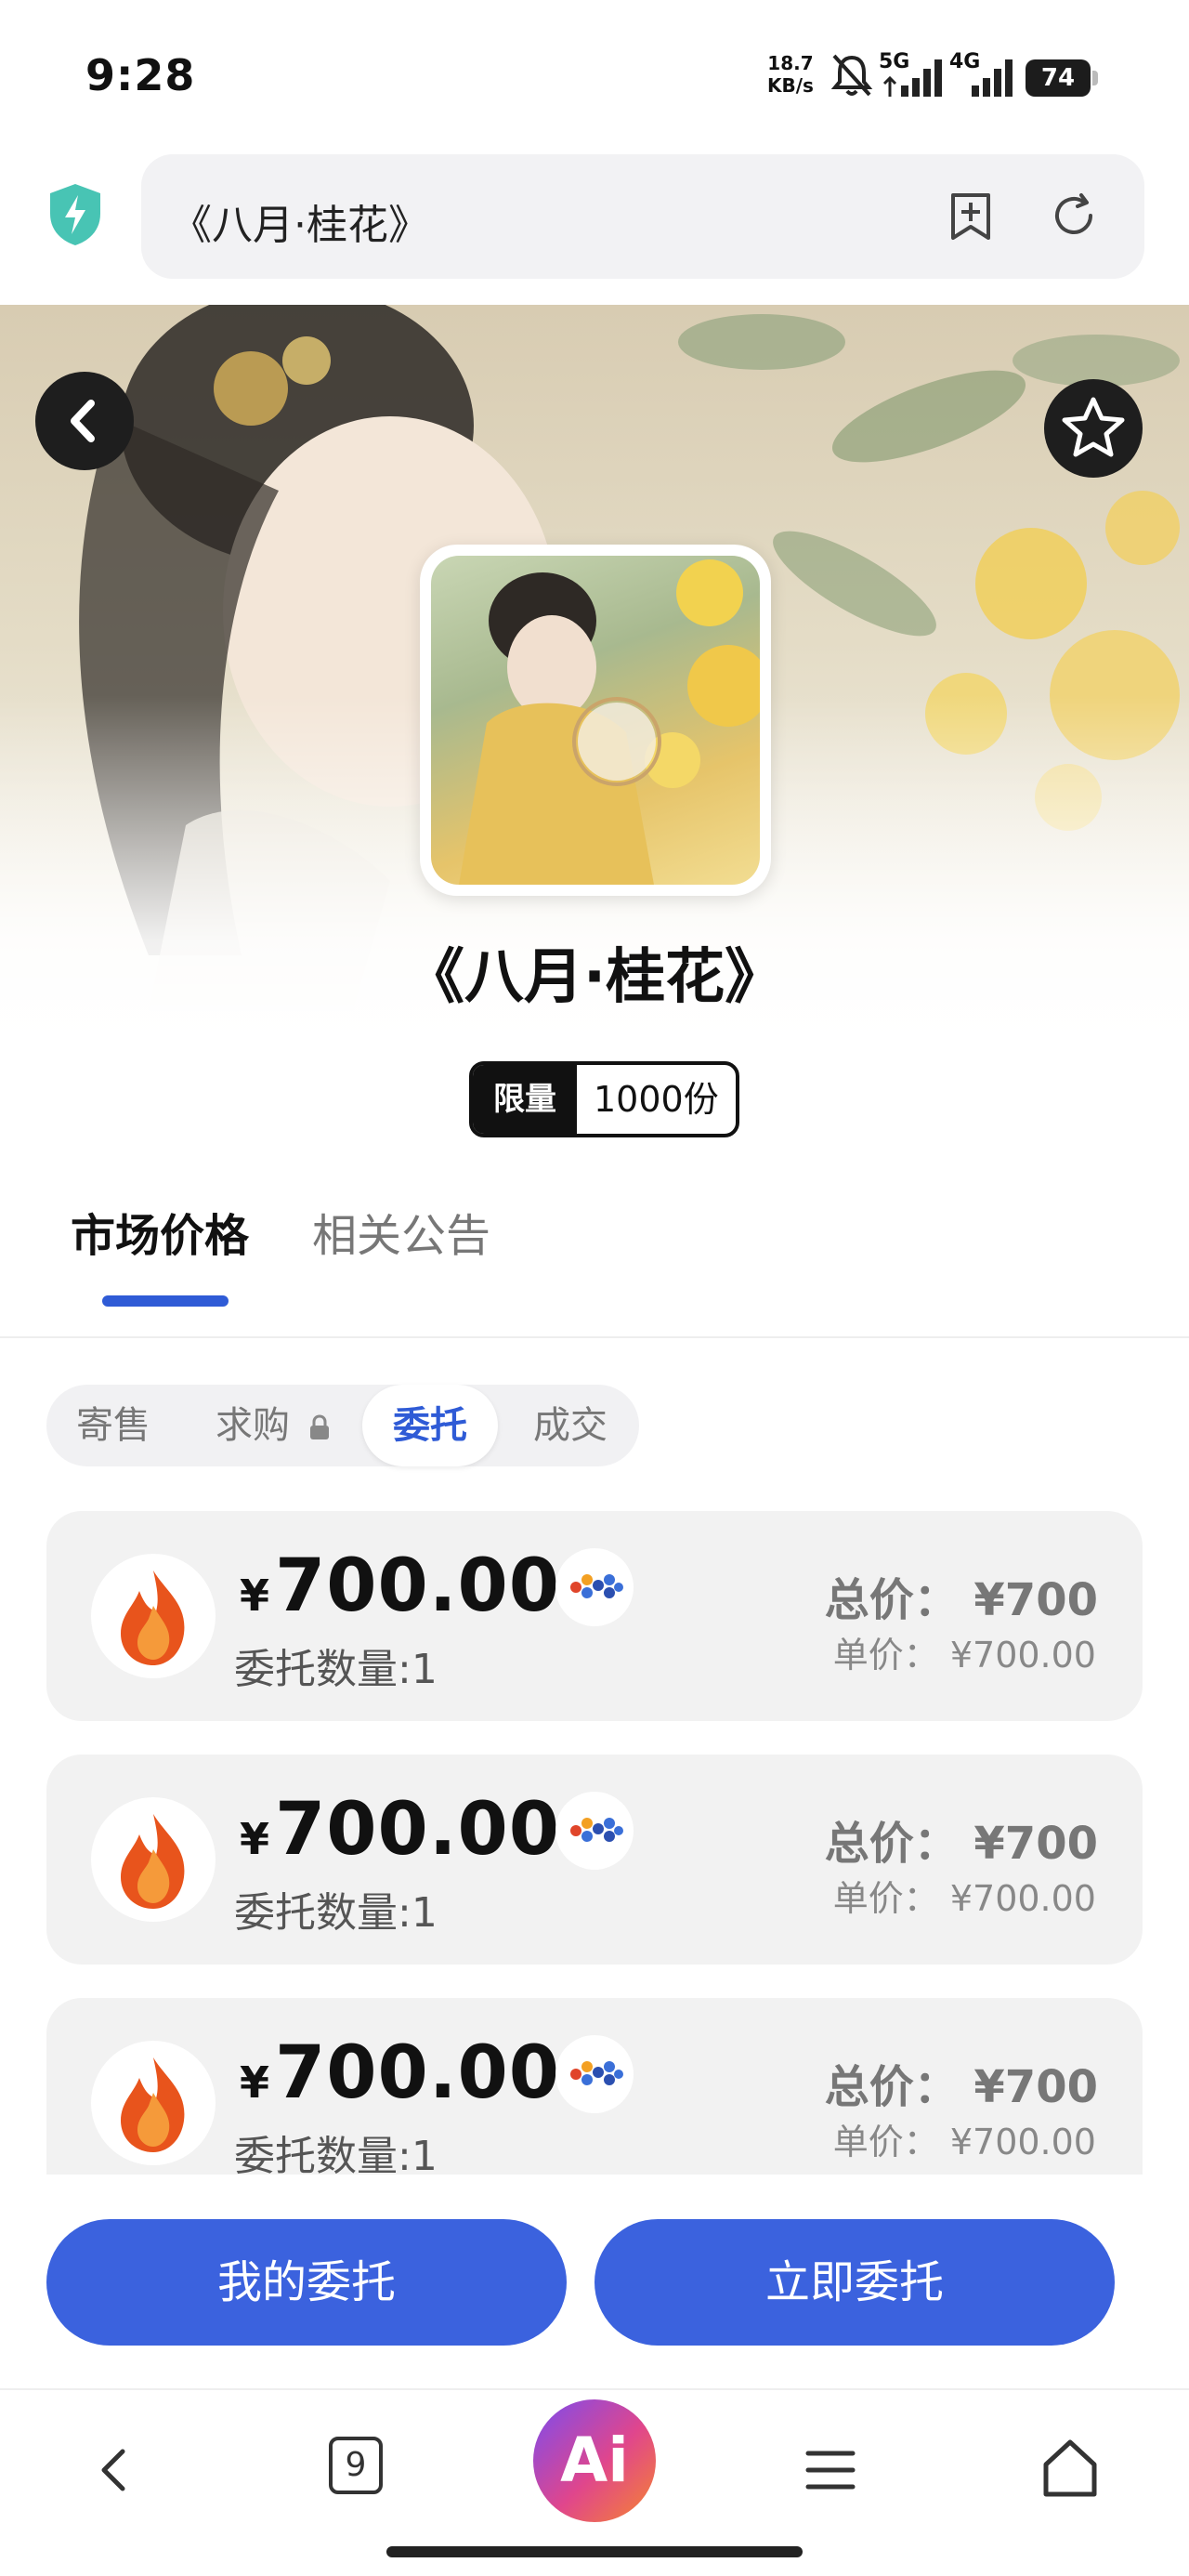 The width and height of the screenshot is (1189, 2576). I want to click on url-field: 《八月·桂花》, so click(642, 216).